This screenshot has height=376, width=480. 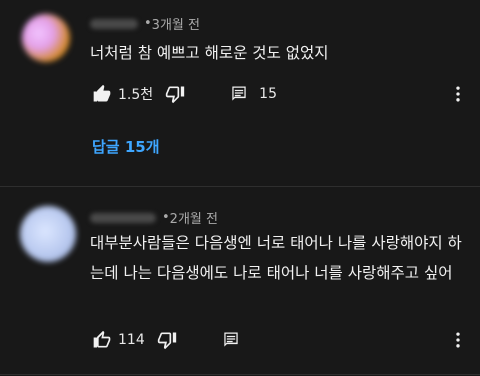 What do you see at coordinates (126, 146) in the screenshot?
I see `view-replies-link: 답글 15개` at bounding box center [126, 146].